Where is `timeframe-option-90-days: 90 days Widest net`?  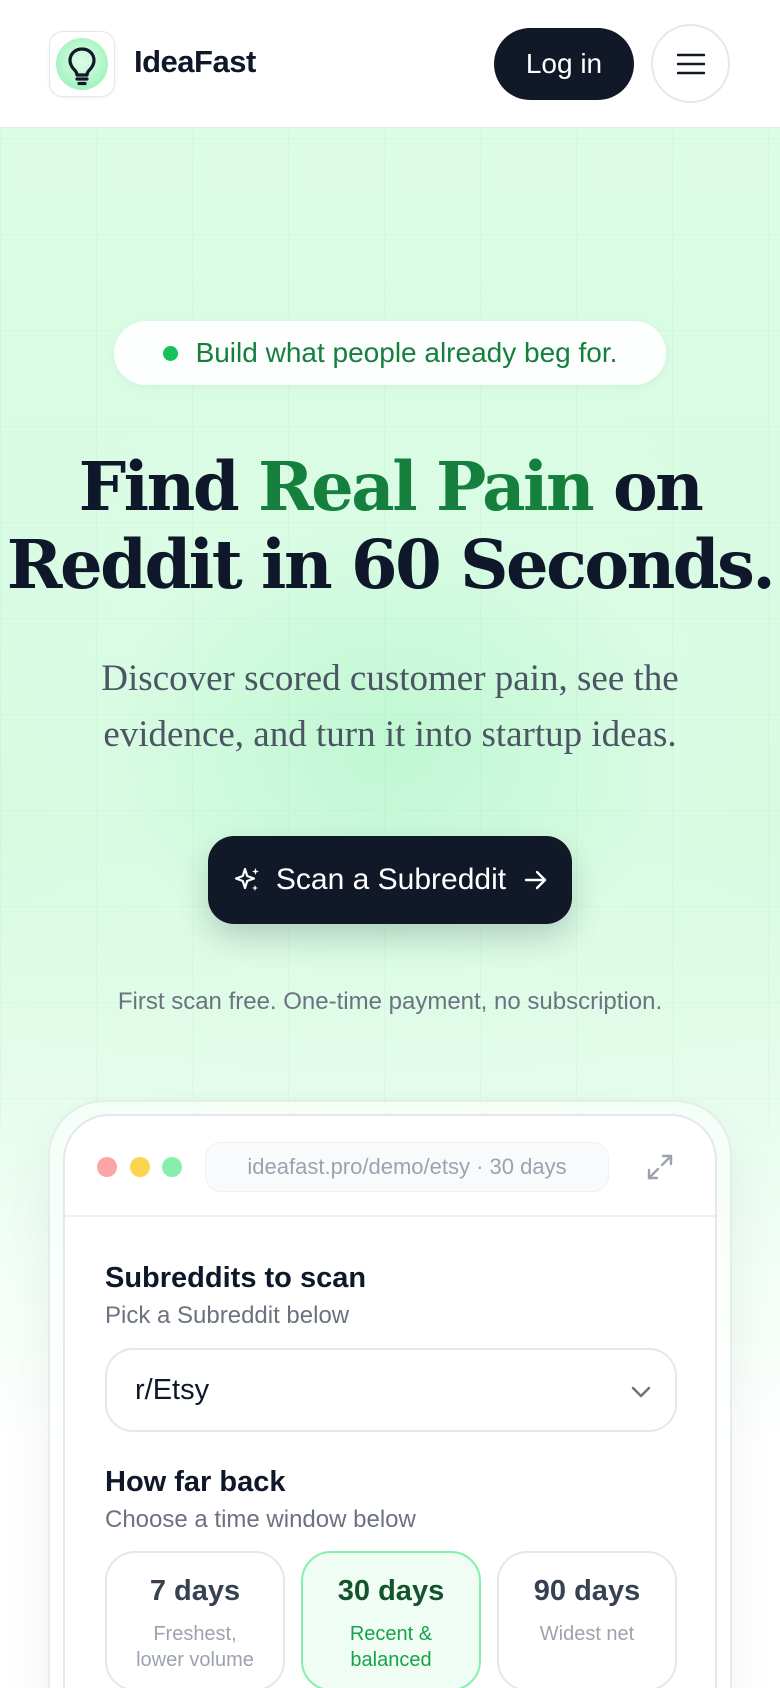
timeframe-option-90-days: 90 days Widest net is located at coordinates (587, 1619).